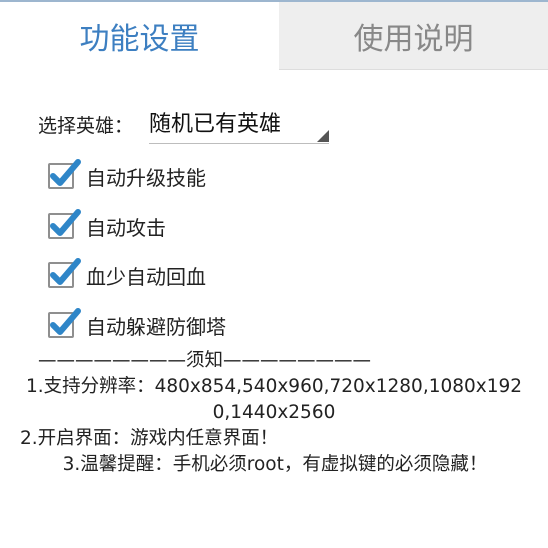 This screenshot has height=548, width=548. I want to click on tab-bar: 功能设置 使用说明, so click(274, 35).